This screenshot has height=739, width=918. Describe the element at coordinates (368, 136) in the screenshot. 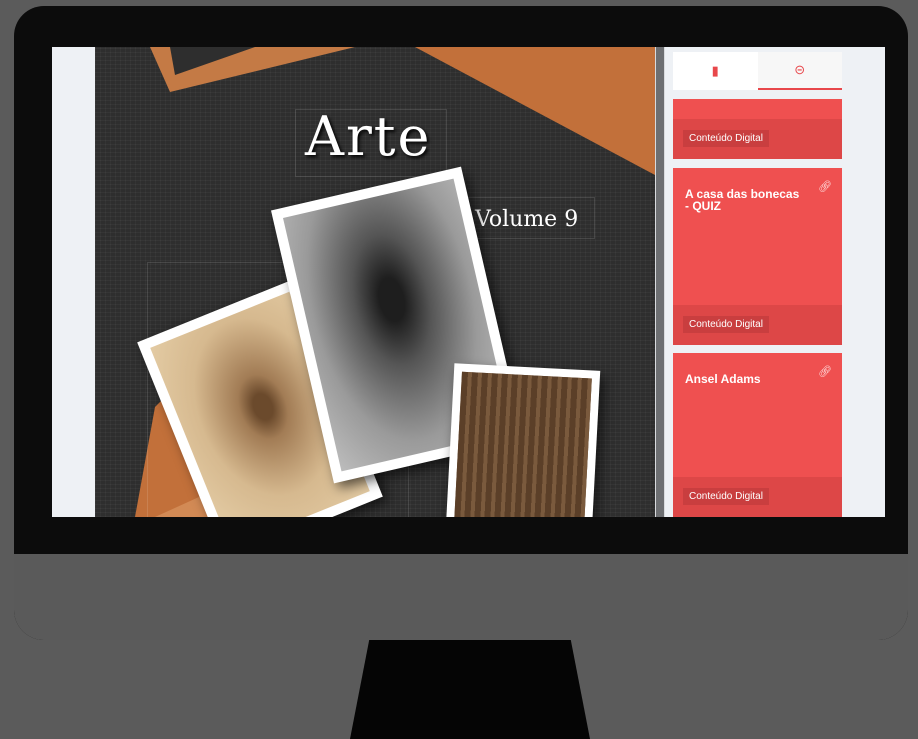

I see `cover-title: Arte` at that location.